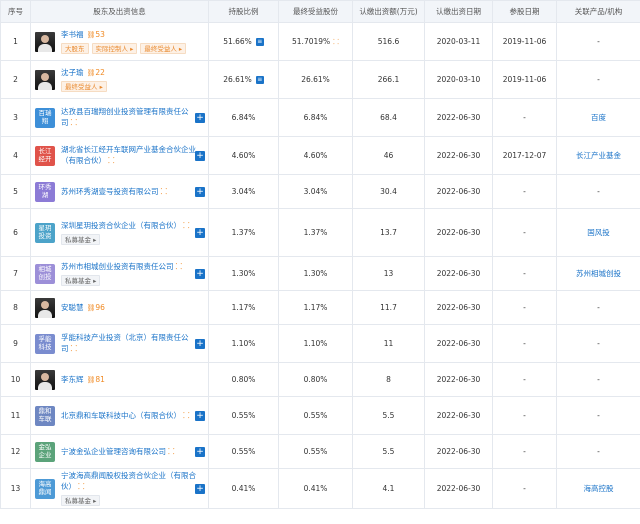 The width and height of the screenshot is (640, 524). What do you see at coordinates (598, 232) in the screenshot?
I see `related-product-link: 国风投` at bounding box center [598, 232].